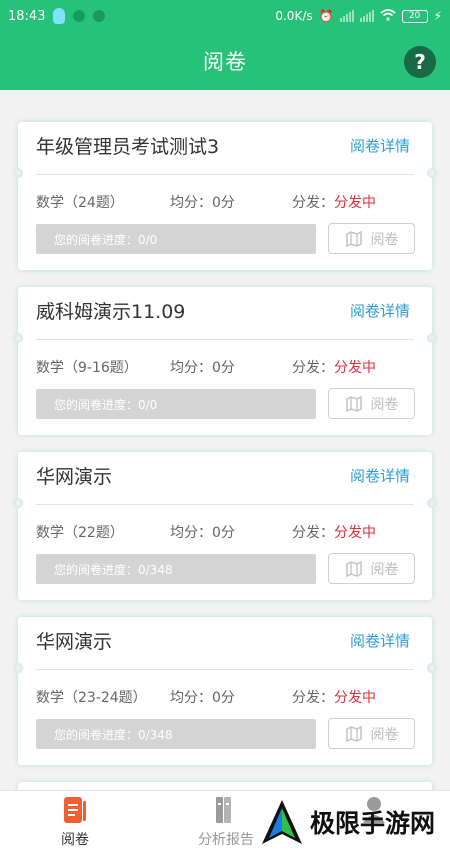 The width and height of the screenshot is (450, 850). I want to click on network-speed: 0.0K/s, so click(294, 16).